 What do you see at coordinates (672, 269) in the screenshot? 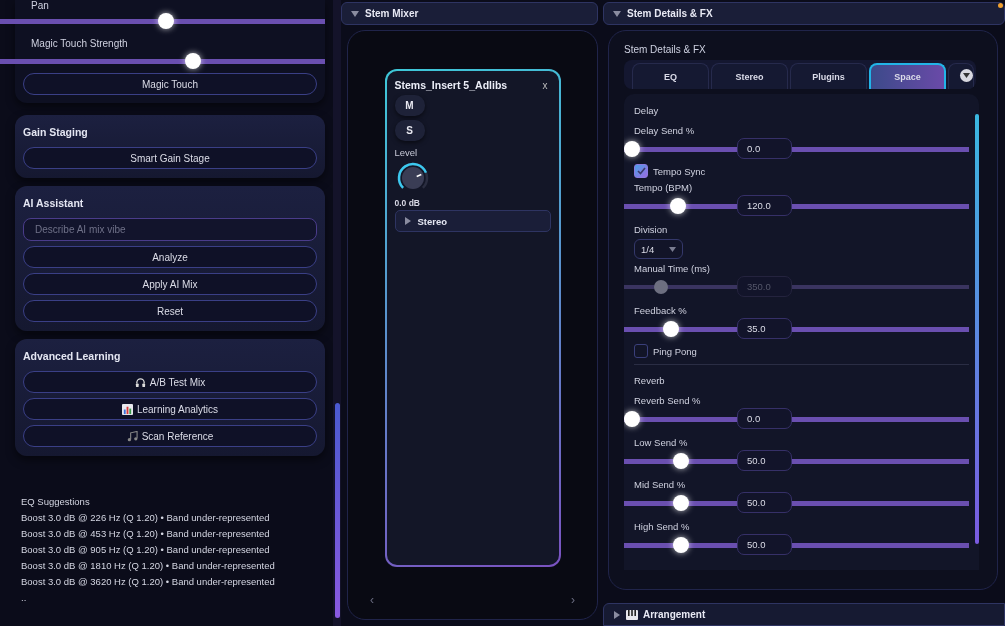
I see `slider-label: Manual Time (ms)` at bounding box center [672, 269].